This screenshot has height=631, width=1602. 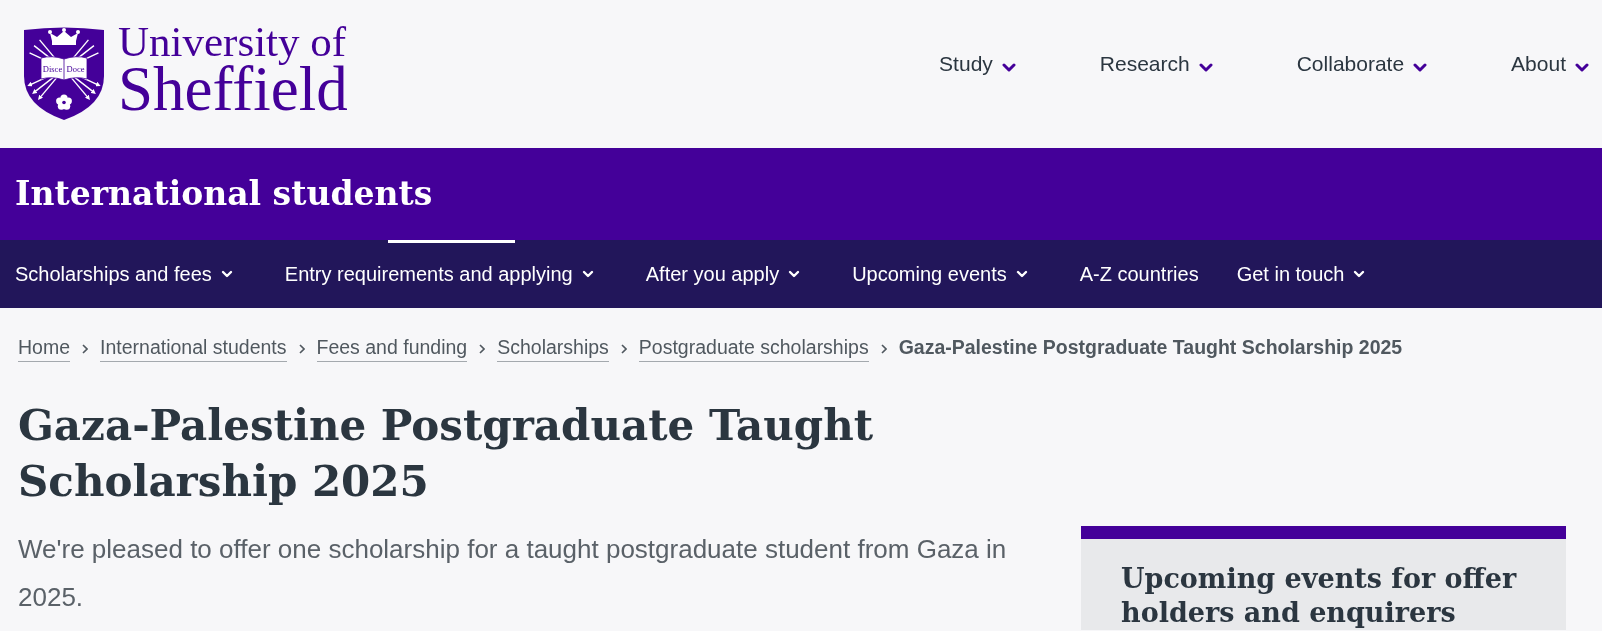 What do you see at coordinates (131, 274) in the screenshot?
I see `section-nav-link: Scholarships and fees` at bounding box center [131, 274].